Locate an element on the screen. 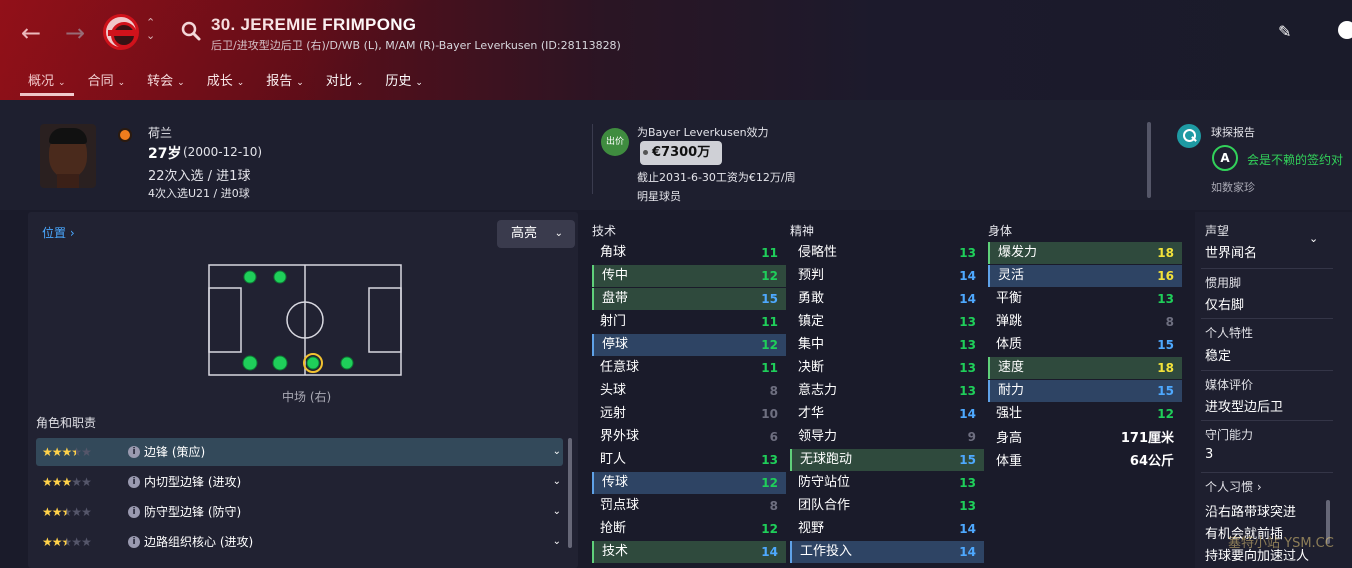 Image resolution: width=1352 pixels, height=568 pixels. attribute-row-physical: 体质 15 is located at coordinates (1085, 345).